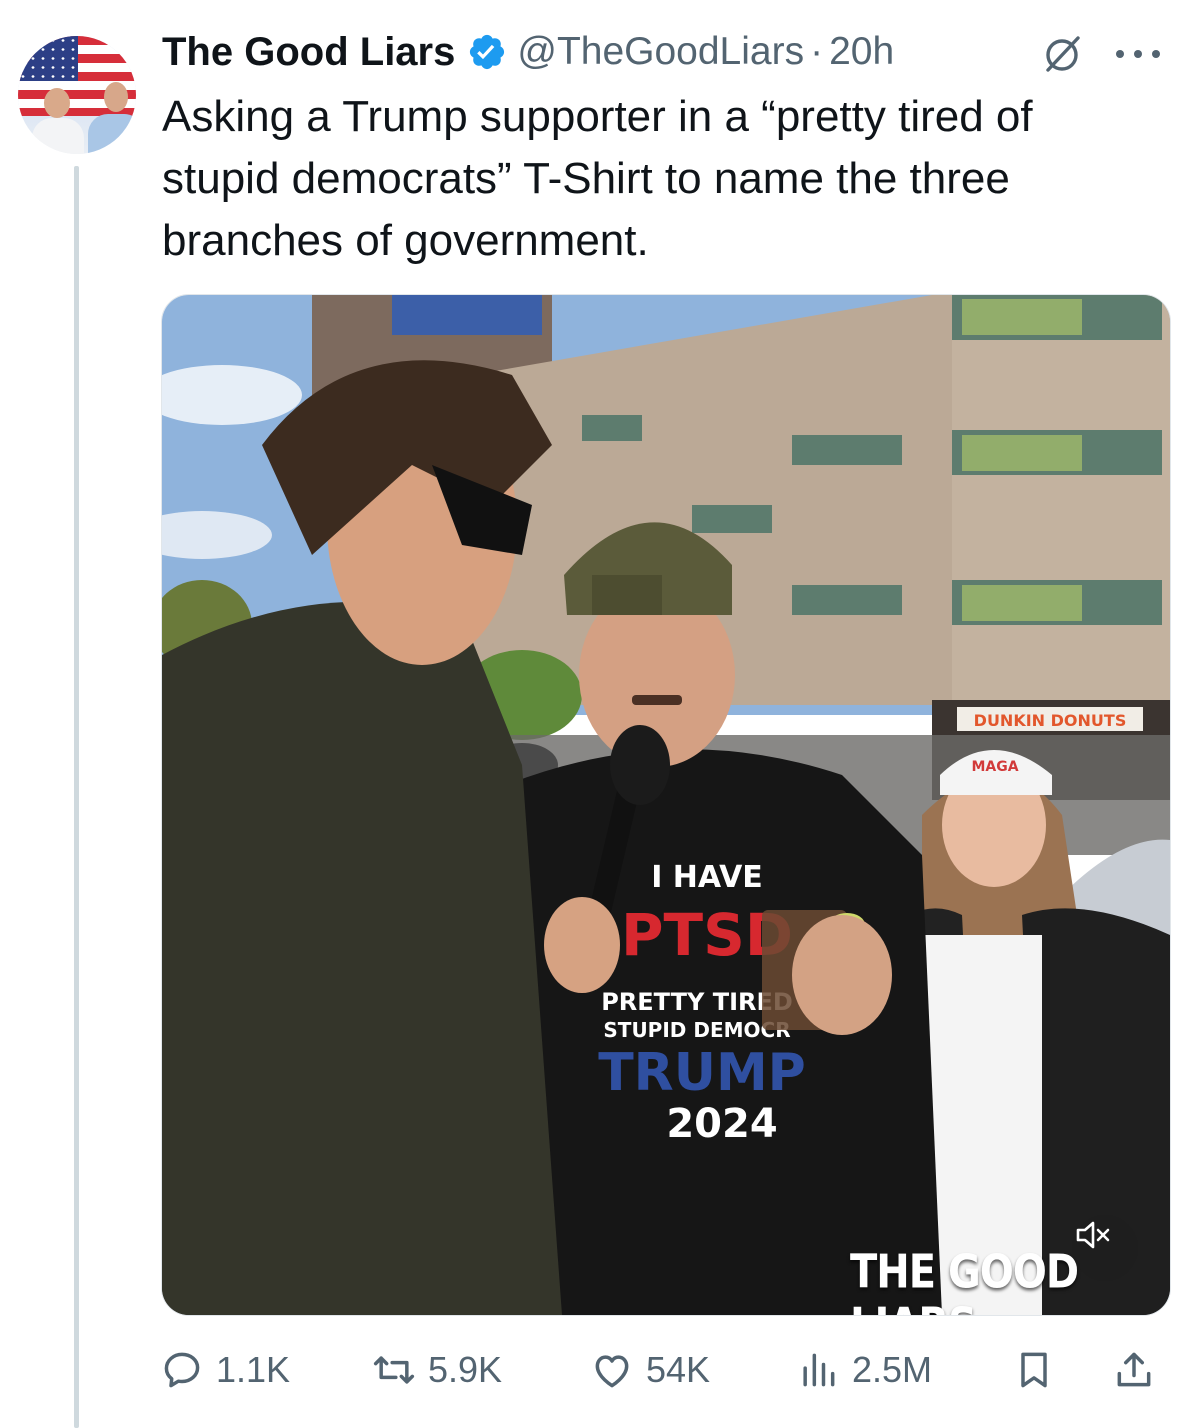  I want to click on grok-icon, so click(1062, 54).